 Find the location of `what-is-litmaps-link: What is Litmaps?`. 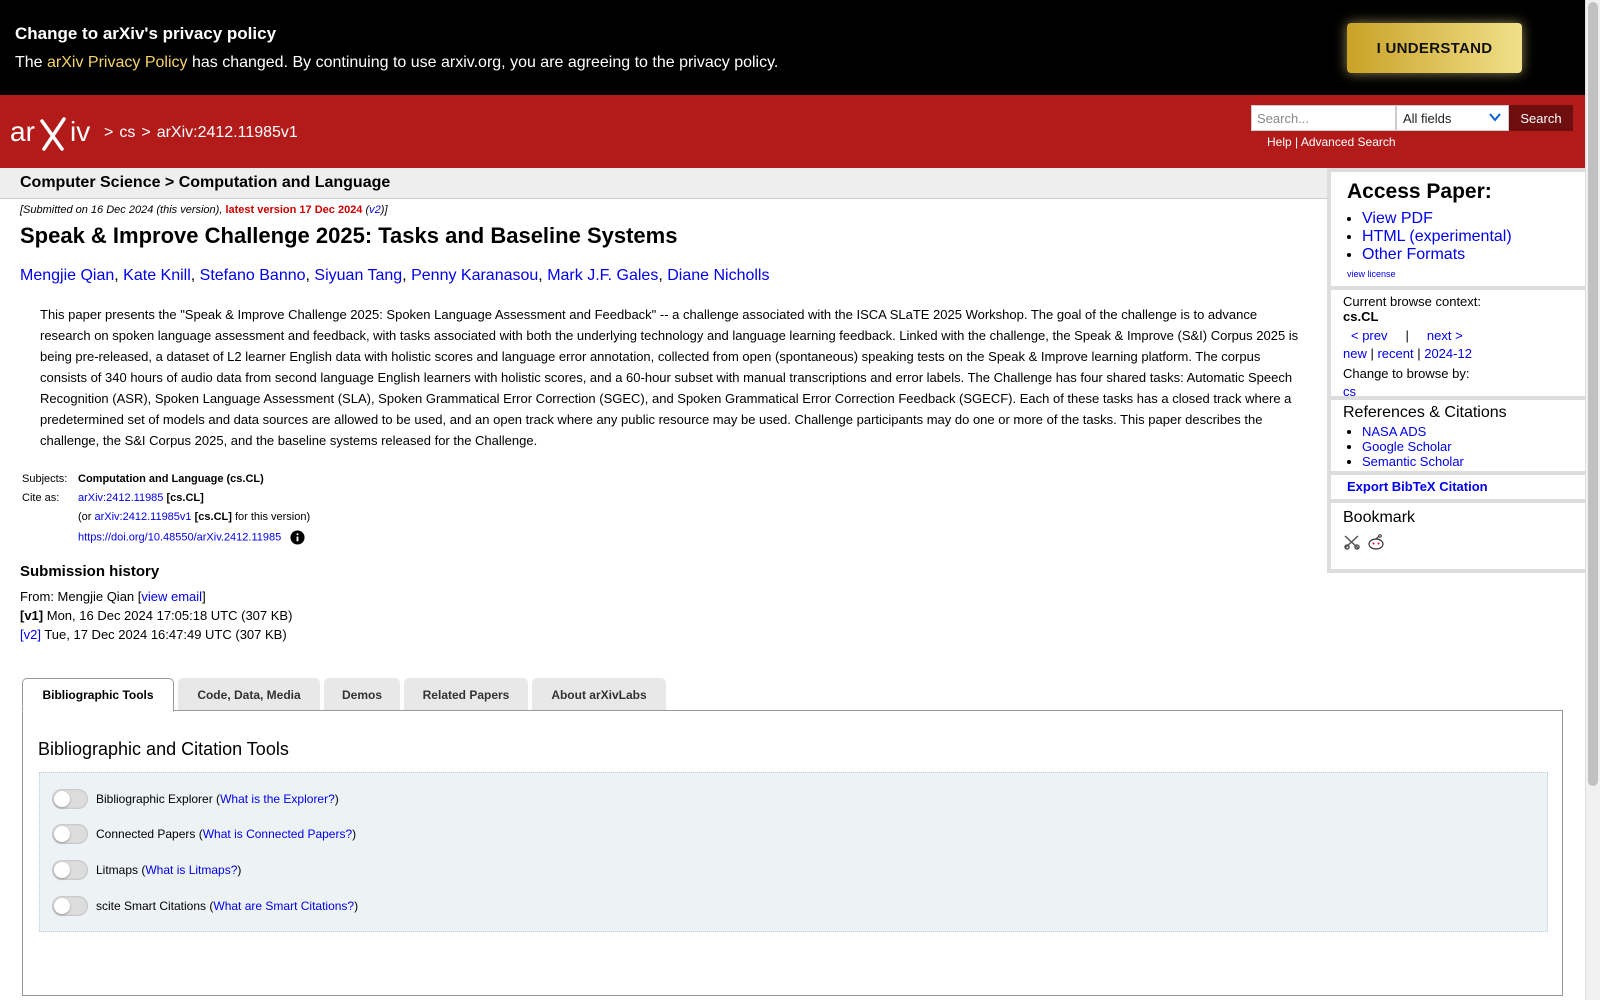

what-is-litmaps-link: What is Litmaps? is located at coordinates (191, 870).